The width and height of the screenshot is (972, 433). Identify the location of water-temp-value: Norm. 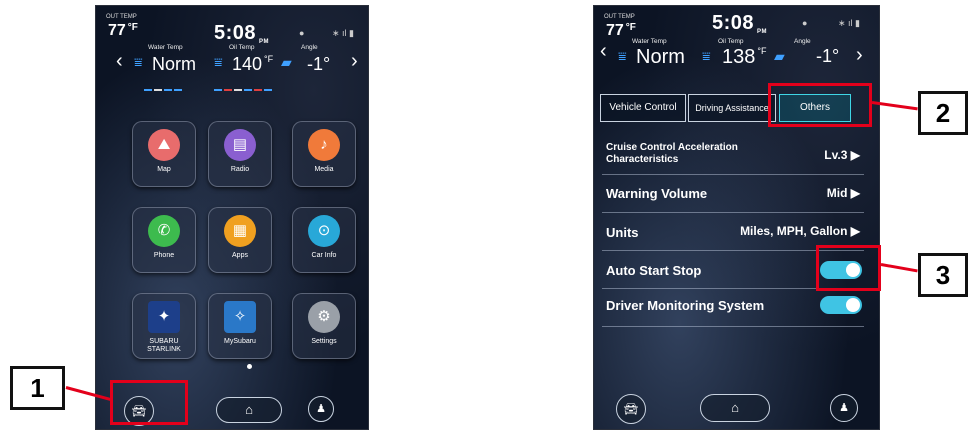
(660, 57).